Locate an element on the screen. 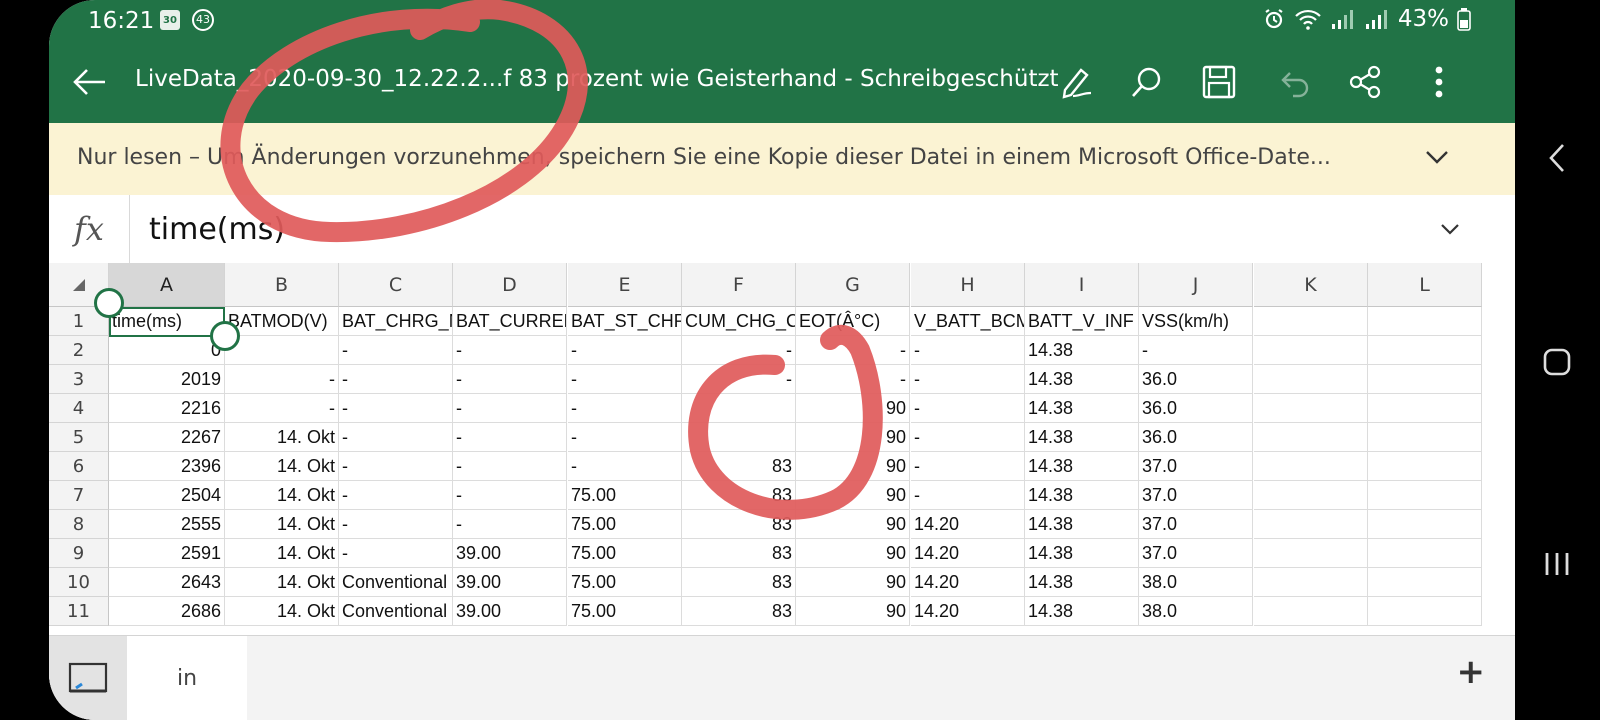  cell-d2: - is located at coordinates (510, 350).